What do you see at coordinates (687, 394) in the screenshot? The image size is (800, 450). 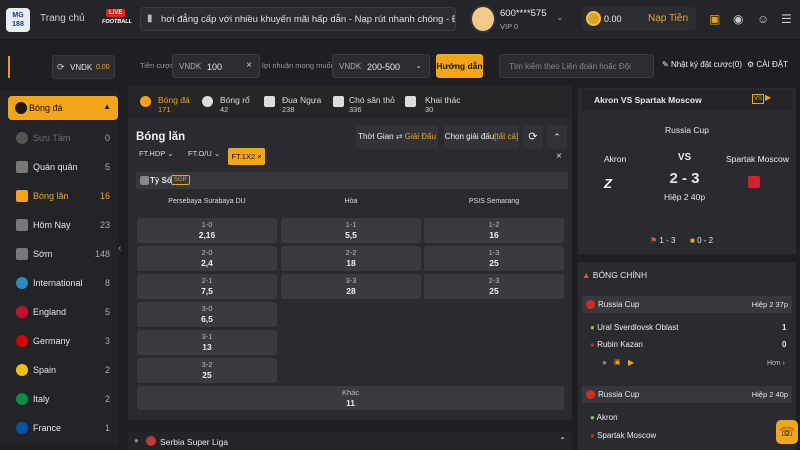 I see `league-row: Russia Cup Hiệp 2 40p` at bounding box center [687, 394].